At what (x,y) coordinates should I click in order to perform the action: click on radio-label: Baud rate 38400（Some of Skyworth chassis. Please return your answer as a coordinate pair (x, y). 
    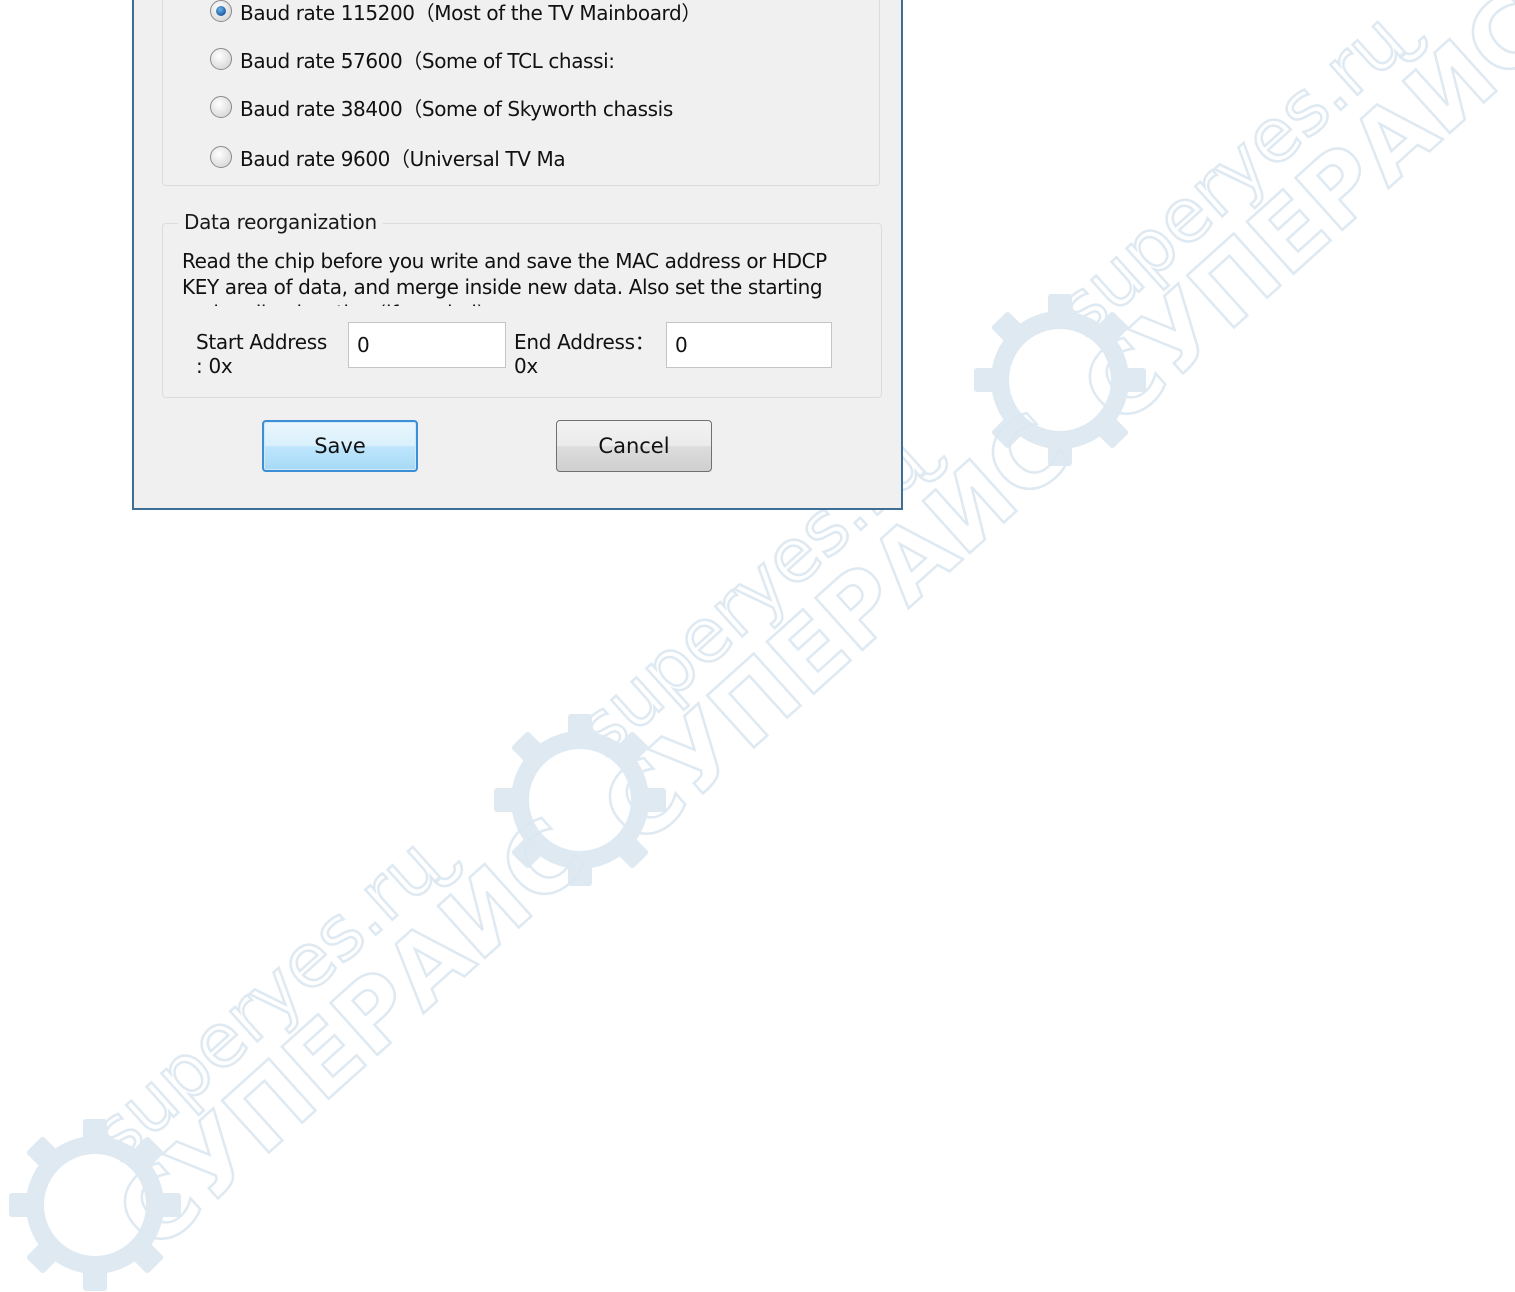
    Looking at the image, I should click on (456, 108).